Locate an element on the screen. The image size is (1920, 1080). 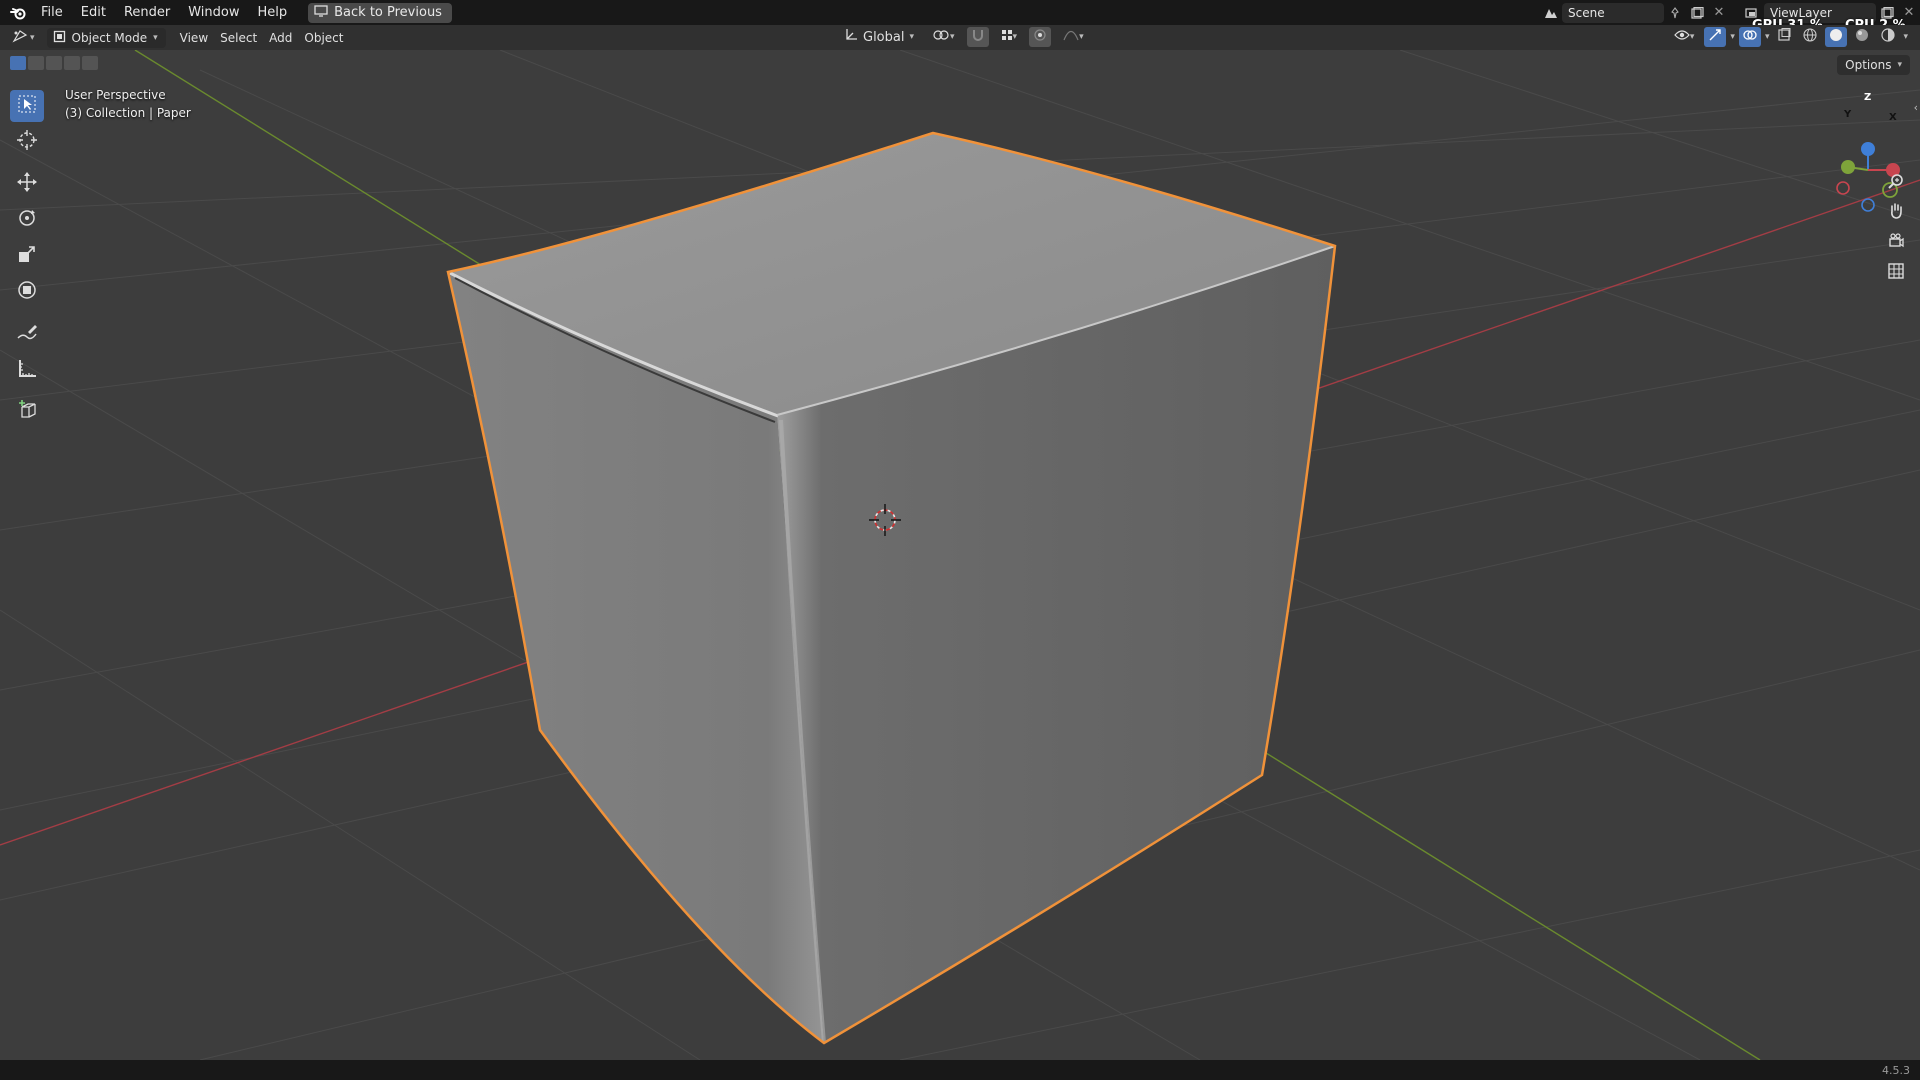
select-subtract-button is located at coordinates (54, 63).